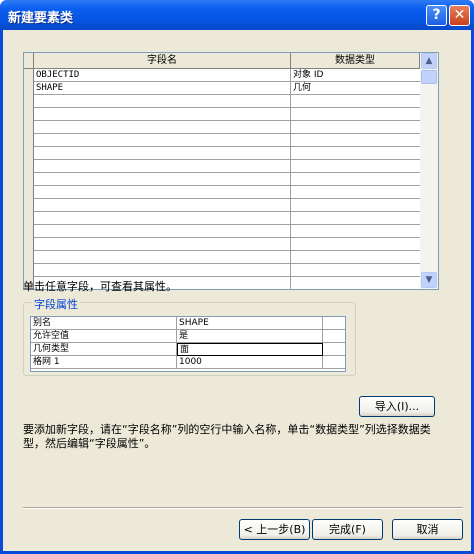 This screenshot has width=474, height=554. I want to click on prop-value: 1000, so click(250, 362).